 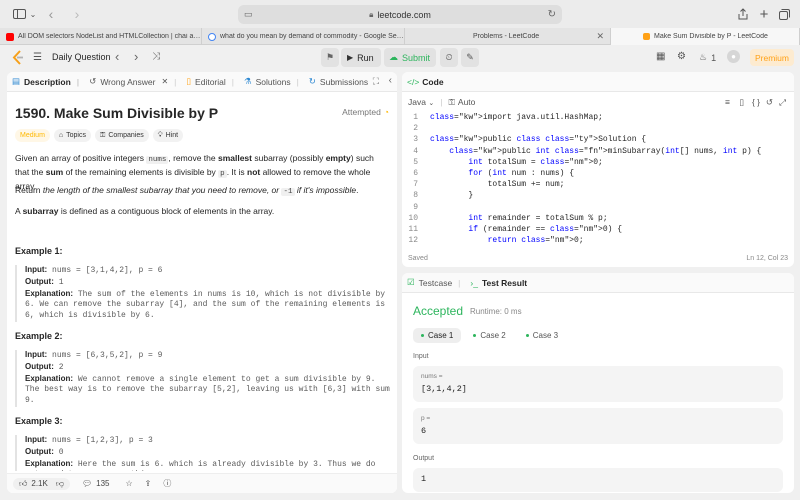 I want to click on explanation-label: Explanation:, so click(x=49, y=293).